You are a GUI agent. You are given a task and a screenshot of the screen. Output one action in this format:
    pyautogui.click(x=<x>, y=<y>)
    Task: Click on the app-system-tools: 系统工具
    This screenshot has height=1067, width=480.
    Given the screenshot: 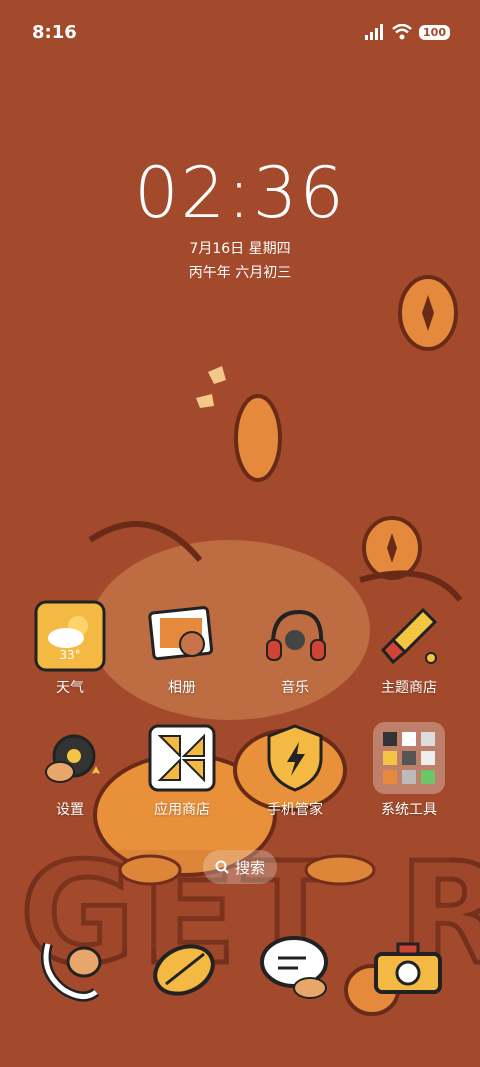 What is the action you would take?
    pyautogui.click(x=409, y=770)
    